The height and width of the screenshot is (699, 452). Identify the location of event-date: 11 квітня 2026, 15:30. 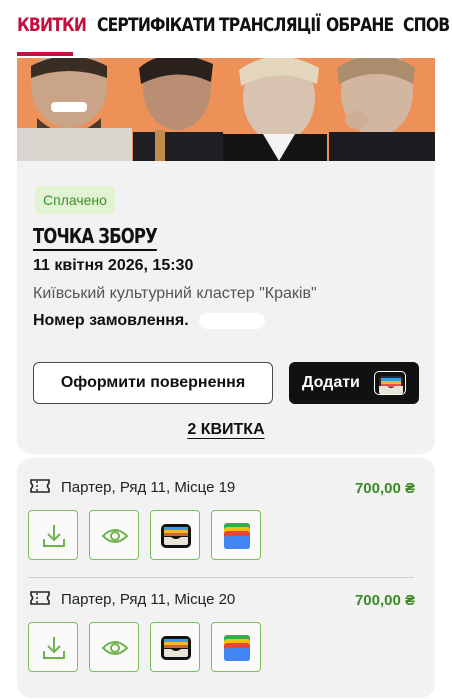
(113, 265).